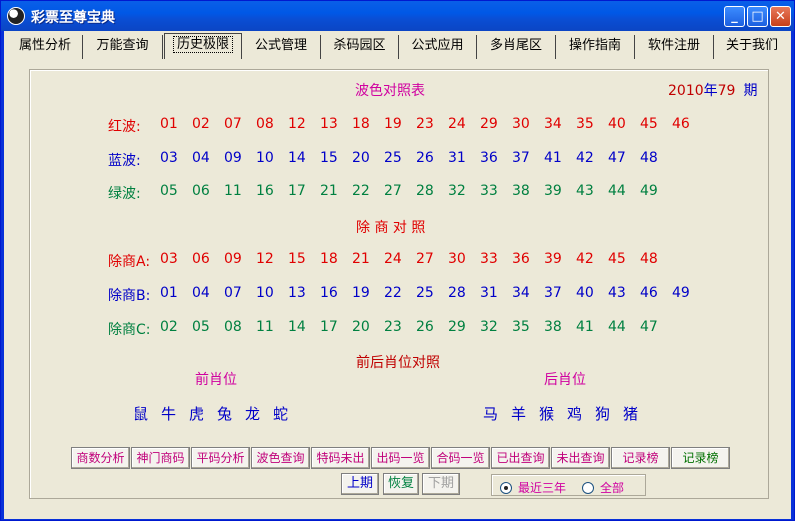 Image resolution: width=795 pixels, height=521 pixels. What do you see at coordinates (233, 259) in the screenshot?
I see `number-cell: 09` at bounding box center [233, 259].